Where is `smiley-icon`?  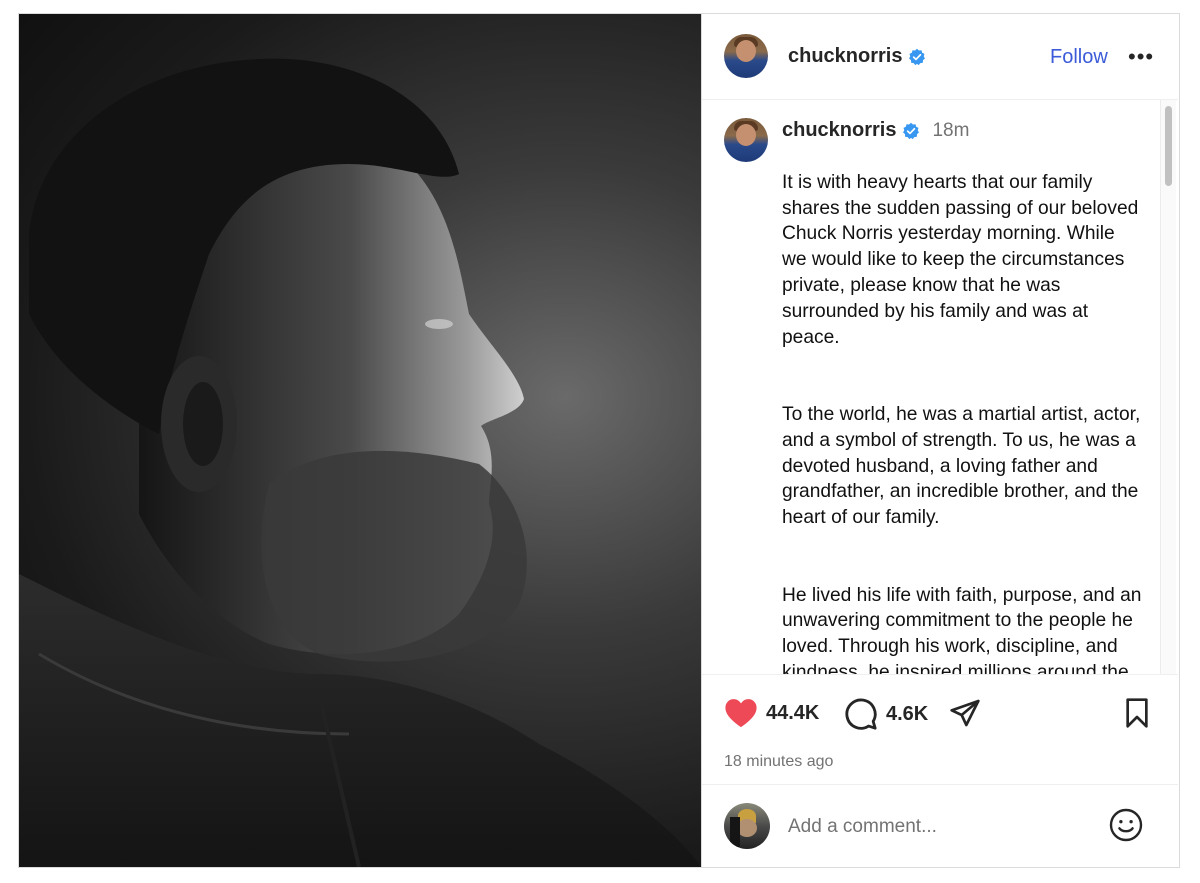
smiley-icon is located at coordinates (1126, 825).